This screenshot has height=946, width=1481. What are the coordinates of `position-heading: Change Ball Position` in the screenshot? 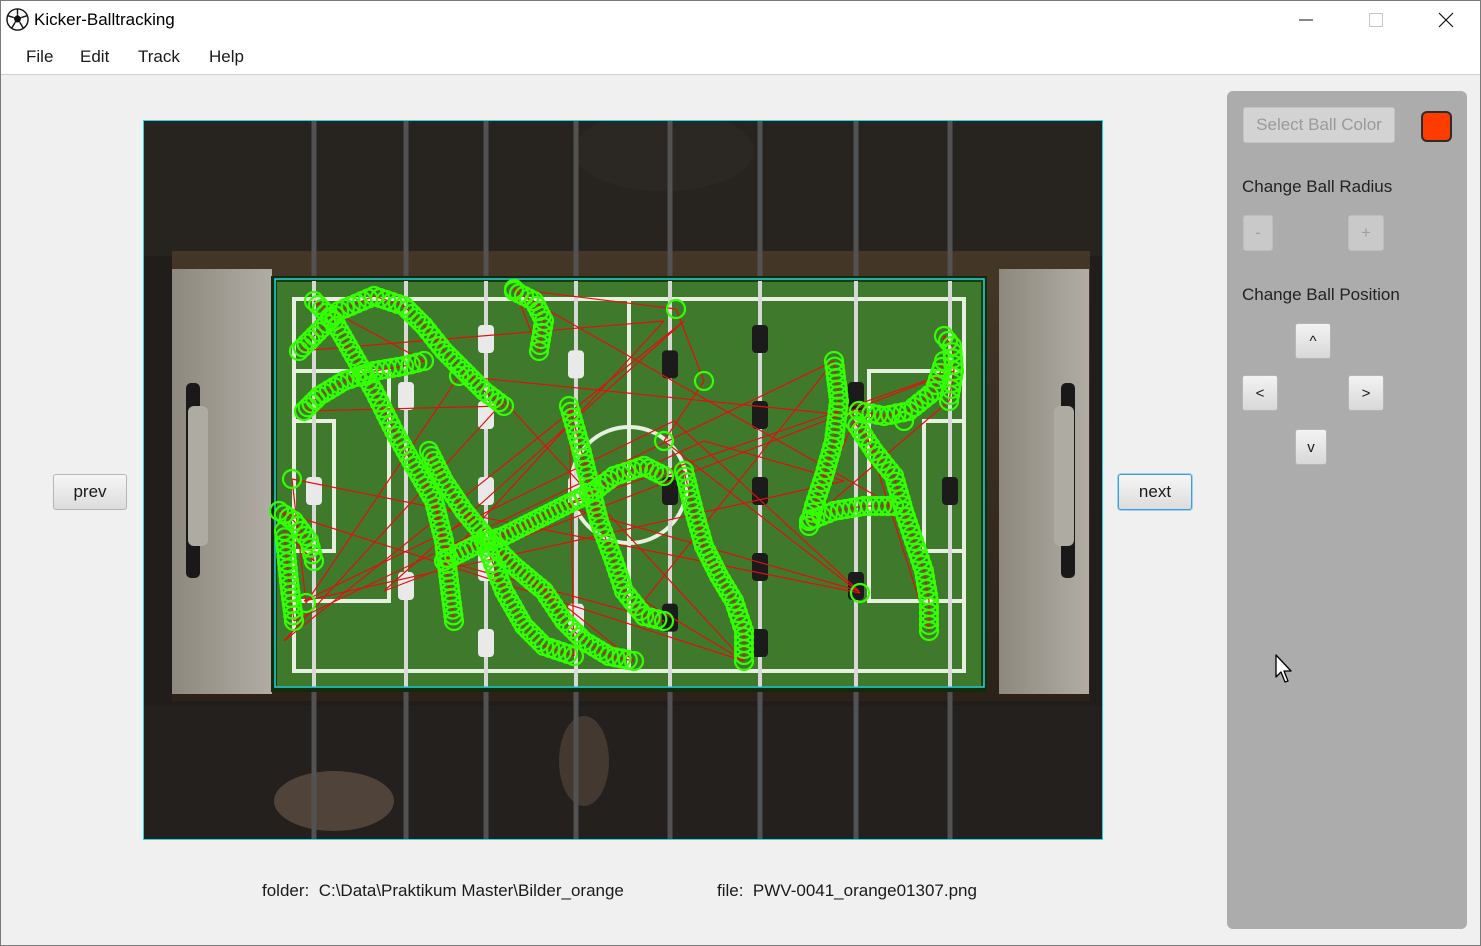 It's located at (1321, 294).